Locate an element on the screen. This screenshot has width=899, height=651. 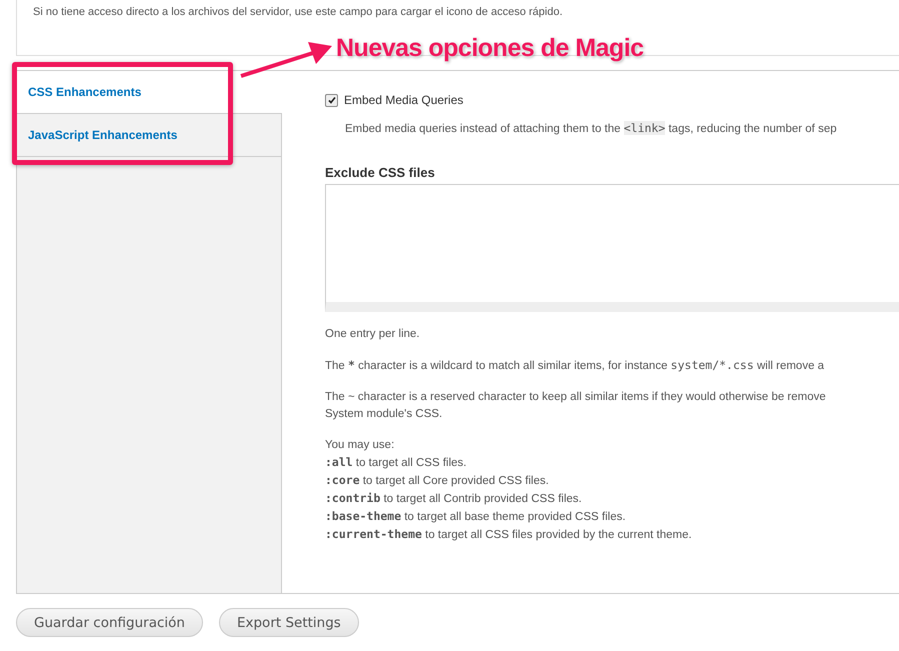
annotation-label: Nuevas opciones de Magic is located at coordinates (490, 48).